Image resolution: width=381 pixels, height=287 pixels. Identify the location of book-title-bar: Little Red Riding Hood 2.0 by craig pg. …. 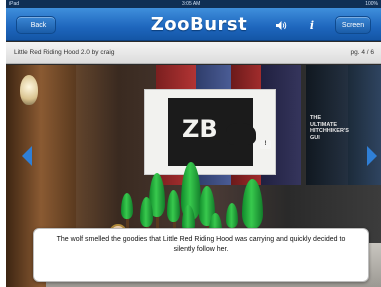
(193, 53).